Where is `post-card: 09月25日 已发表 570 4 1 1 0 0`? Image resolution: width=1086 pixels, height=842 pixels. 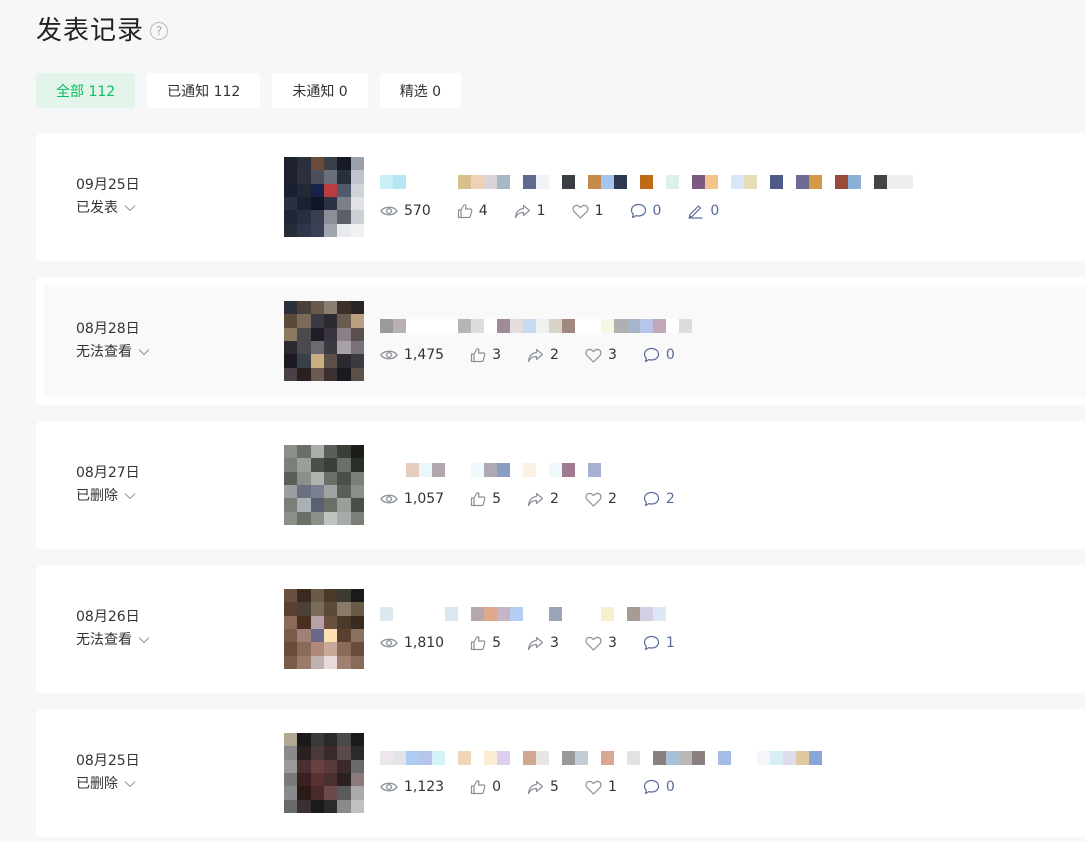 post-card: 09月25日 已发表 570 4 1 1 0 0 is located at coordinates (561, 197).